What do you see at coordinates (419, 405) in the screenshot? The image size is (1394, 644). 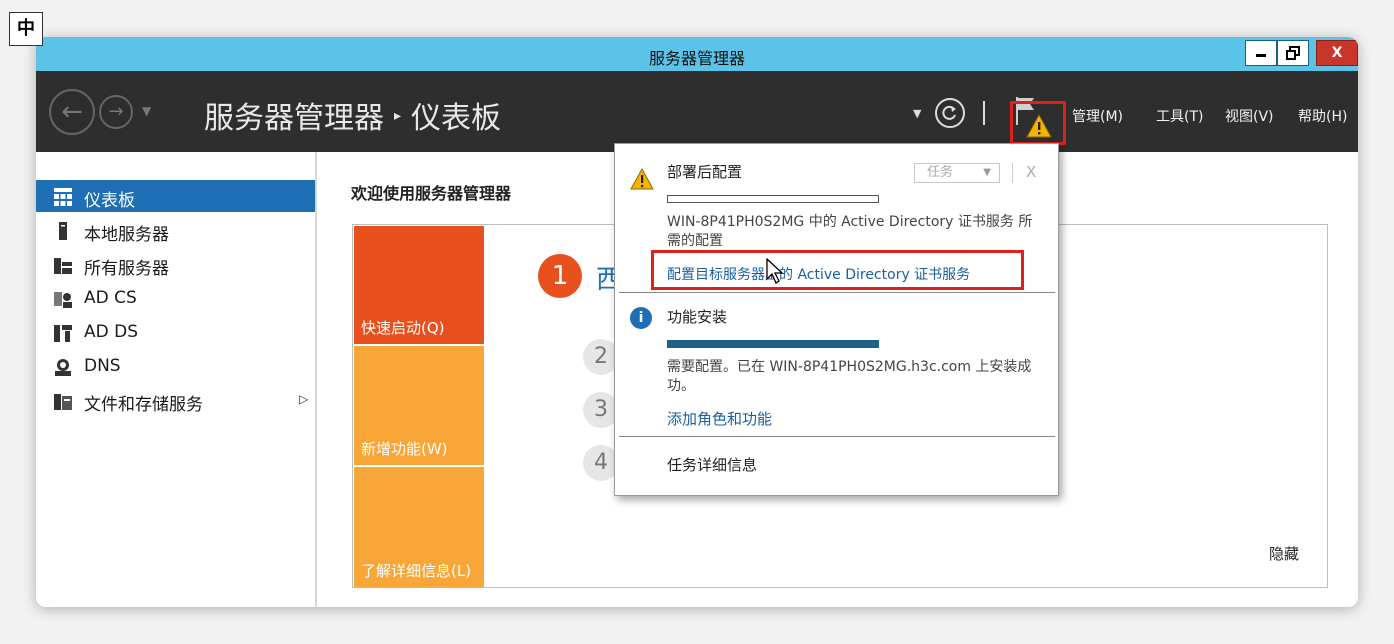 I see `tile-whats-new: 新增功能(W)` at bounding box center [419, 405].